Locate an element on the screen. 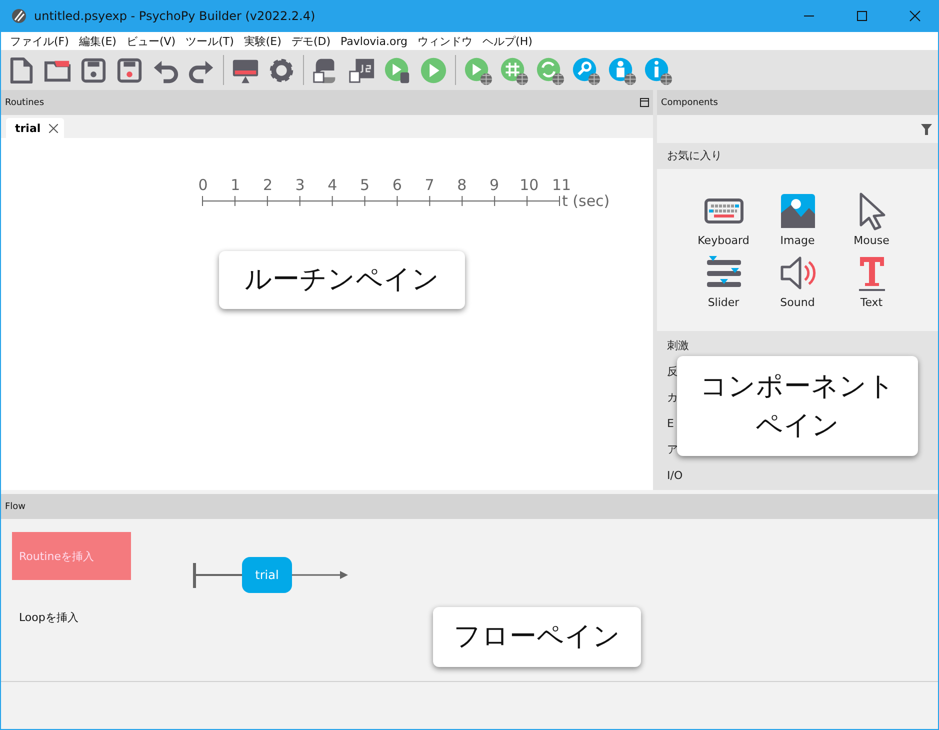  category-header: 反 is located at coordinates (672, 371).